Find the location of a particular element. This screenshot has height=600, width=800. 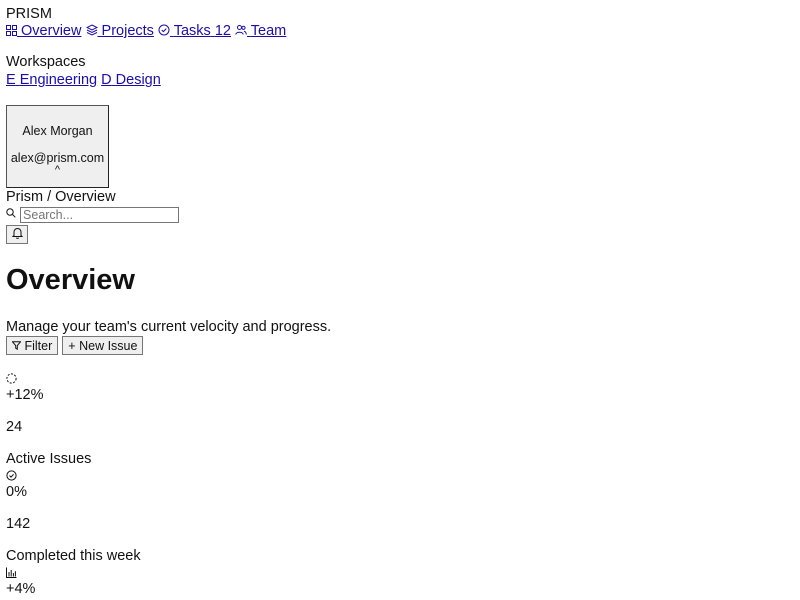

stat-value: 142 is located at coordinates (18, 524).